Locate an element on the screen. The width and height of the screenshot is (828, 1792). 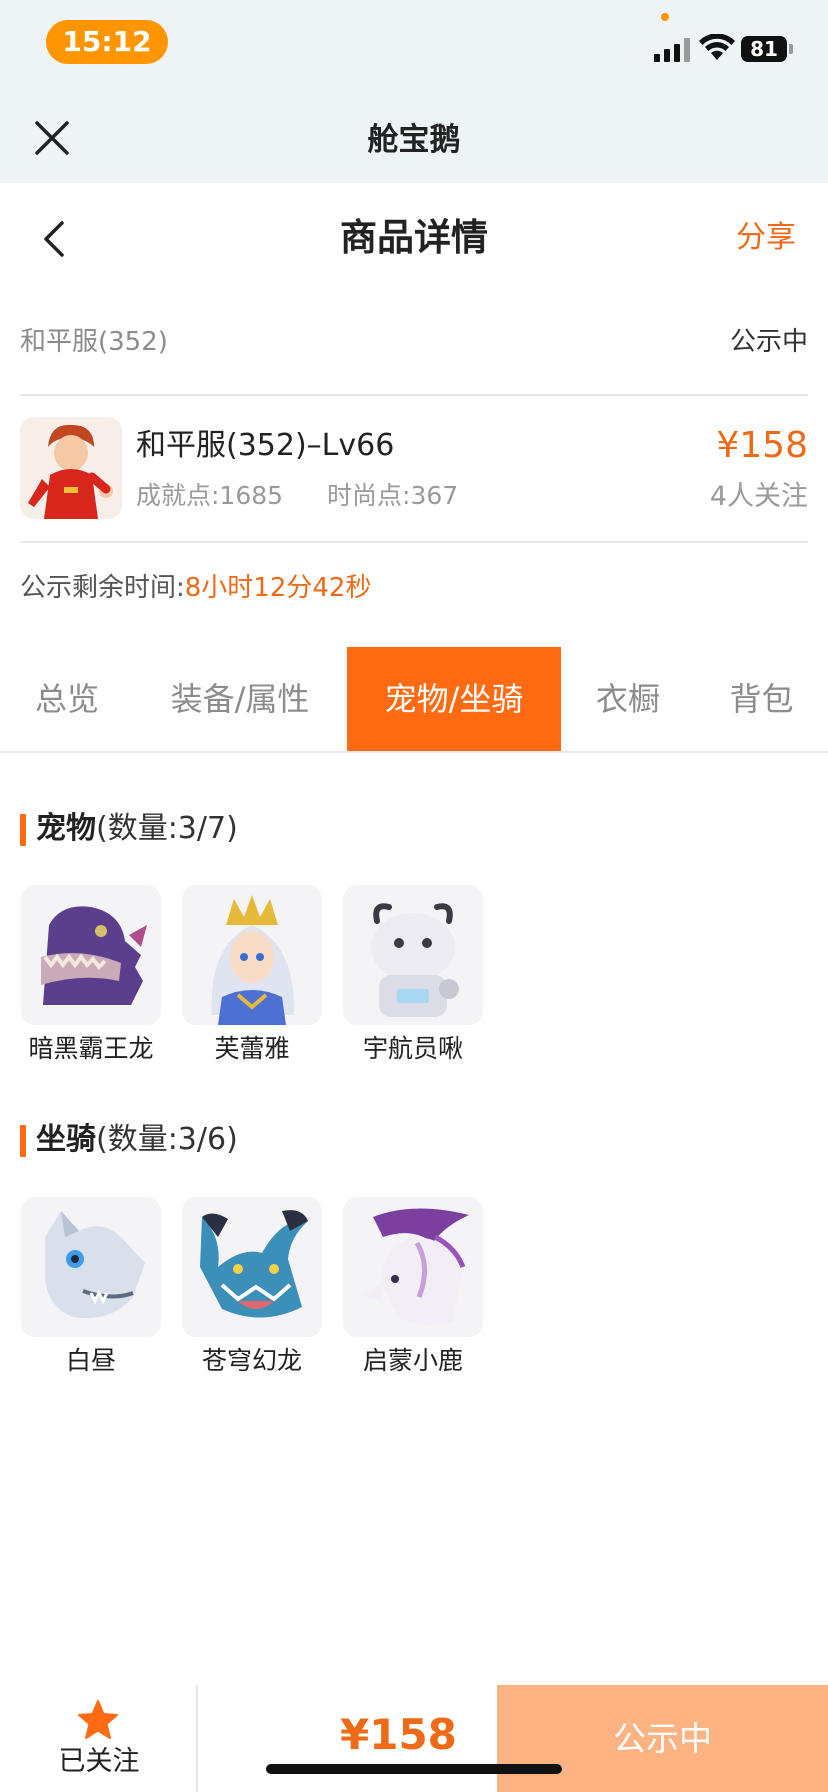
server-name: 和平服(352) is located at coordinates (94, 342).